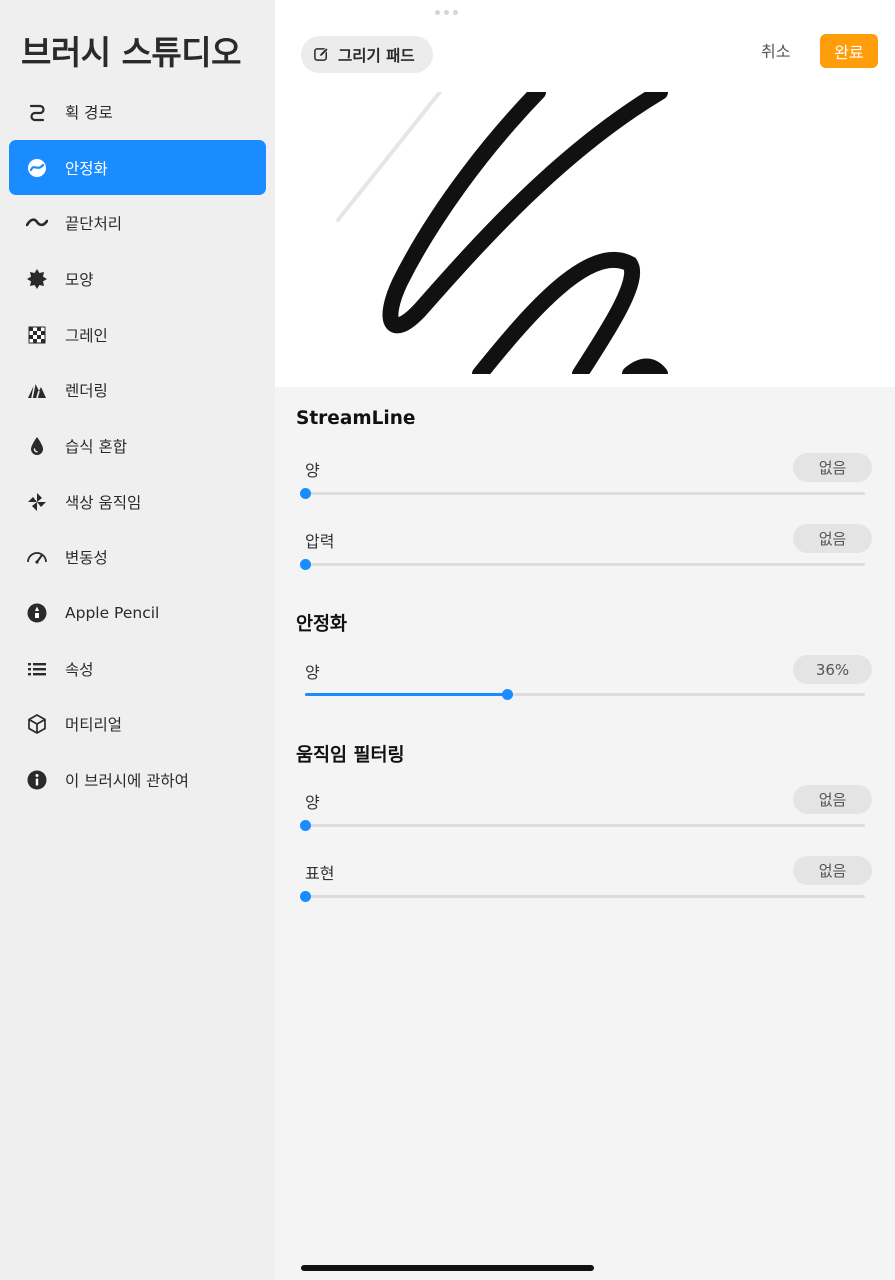  What do you see at coordinates (37, 557) in the screenshot?
I see `dynamics-icon` at bounding box center [37, 557].